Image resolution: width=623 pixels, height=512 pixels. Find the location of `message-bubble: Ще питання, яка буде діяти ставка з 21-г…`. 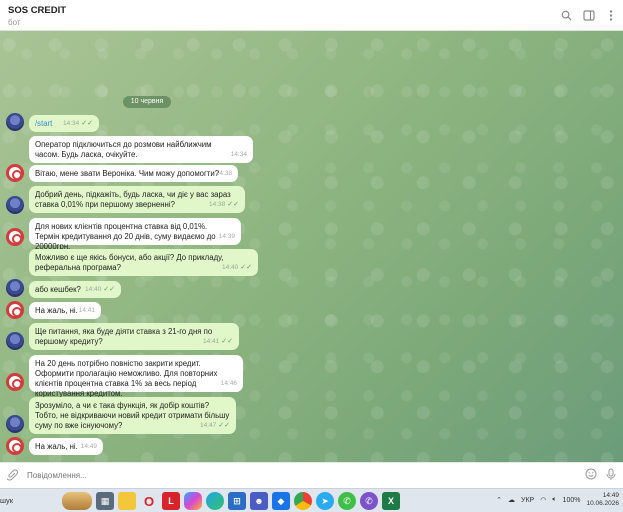

message-bubble: Ще питання, яка буде діяти ставка з 21-г… is located at coordinates (134, 336).